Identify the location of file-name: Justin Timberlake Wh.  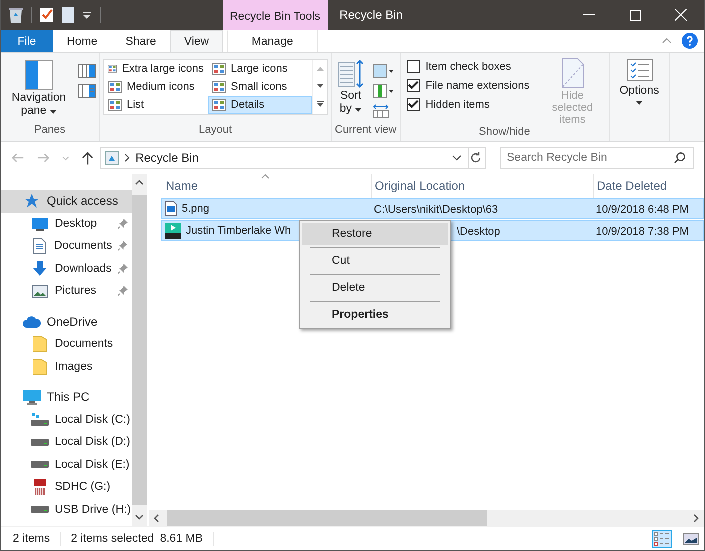
(239, 230).